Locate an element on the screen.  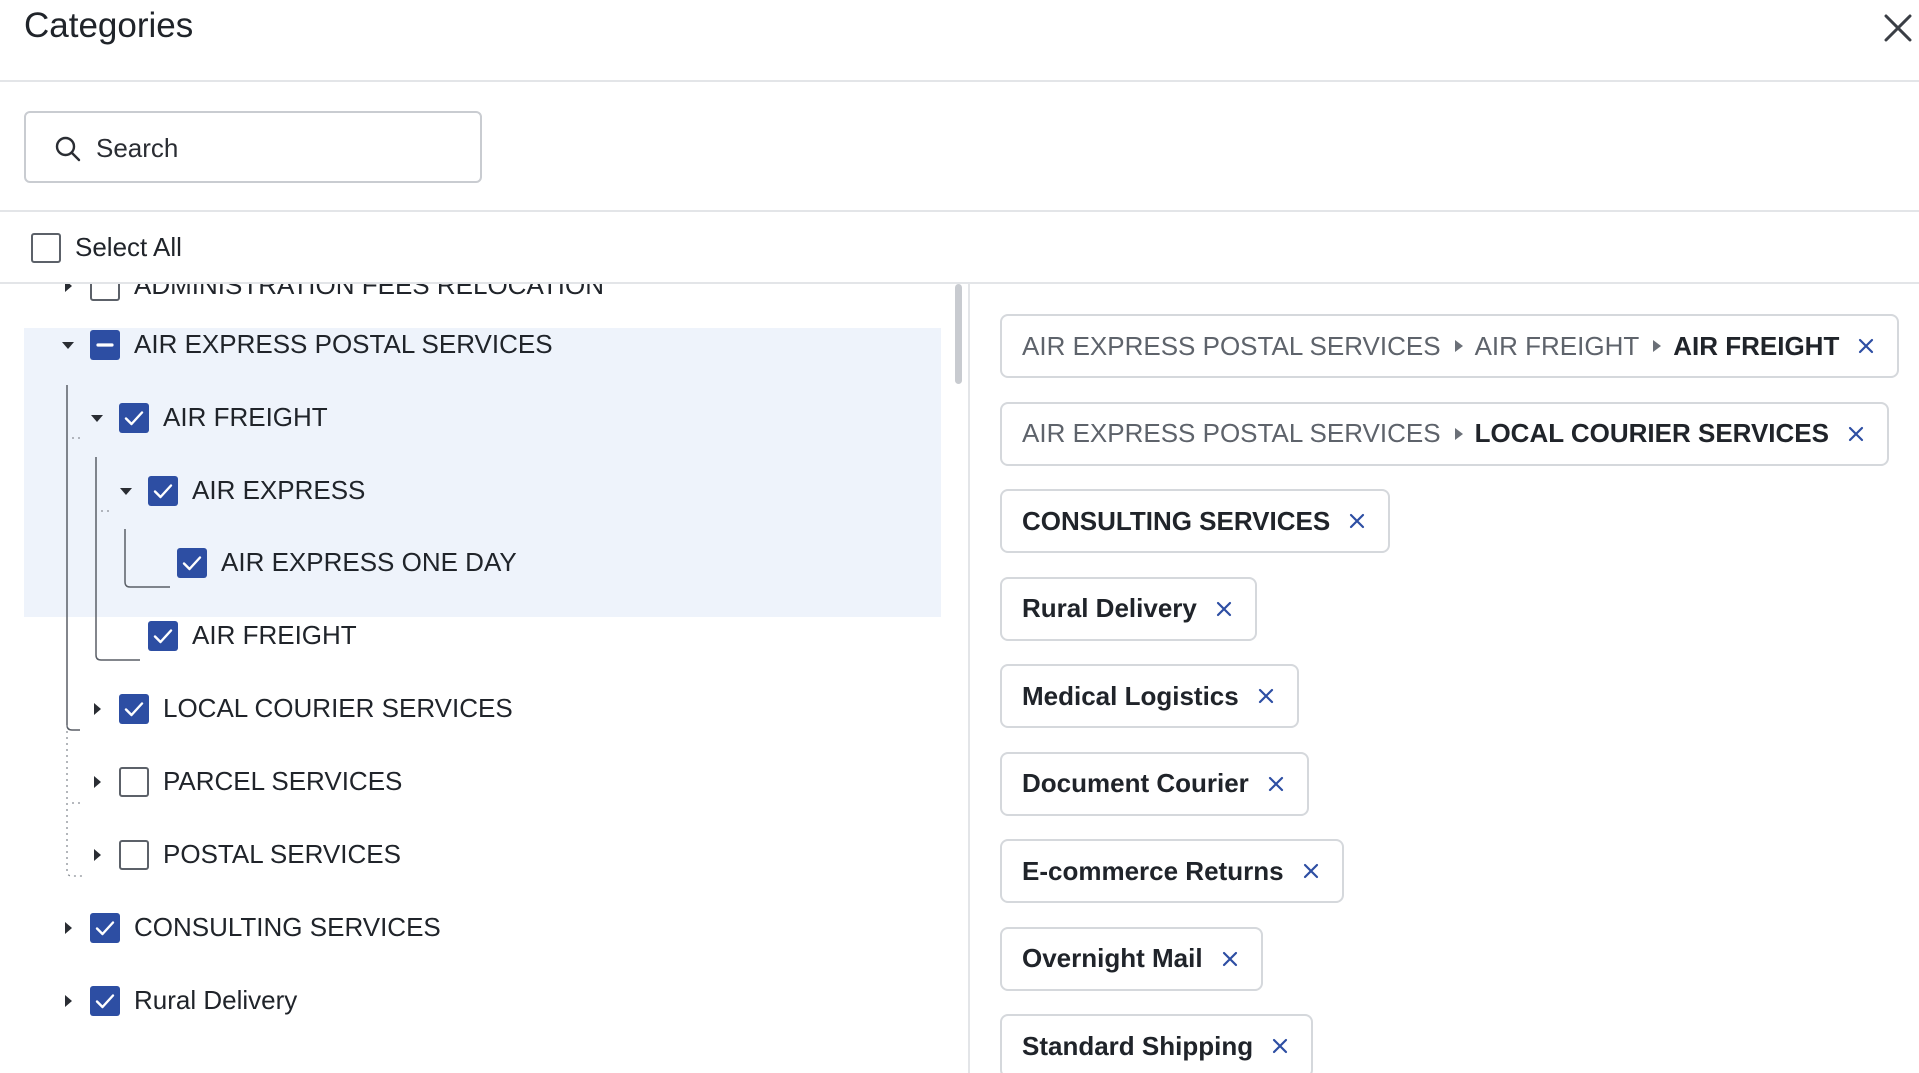
selected-chip: Document Courier is located at coordinates (1154, 783).